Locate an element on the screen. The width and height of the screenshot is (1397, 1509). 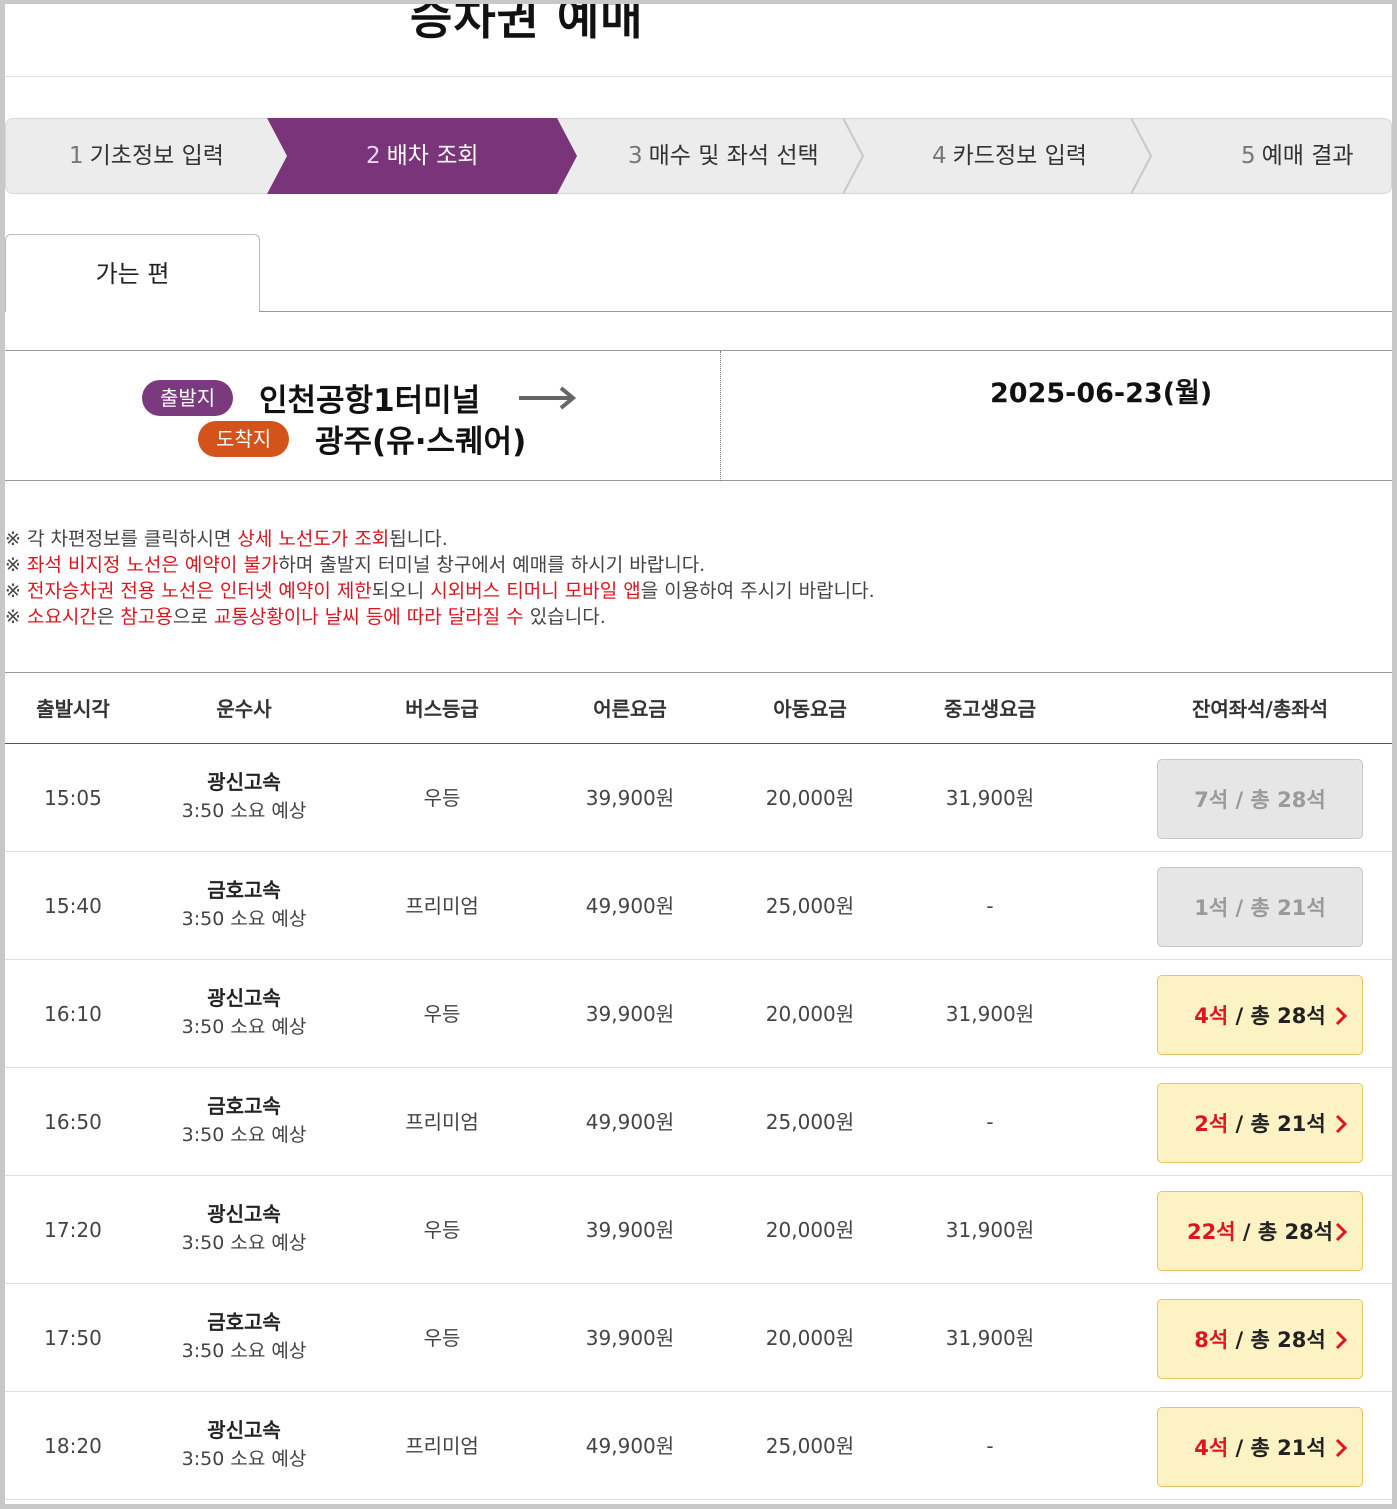
select-seats-button: 4석 / 총 21석 is located at coordinates (1260, 1447).